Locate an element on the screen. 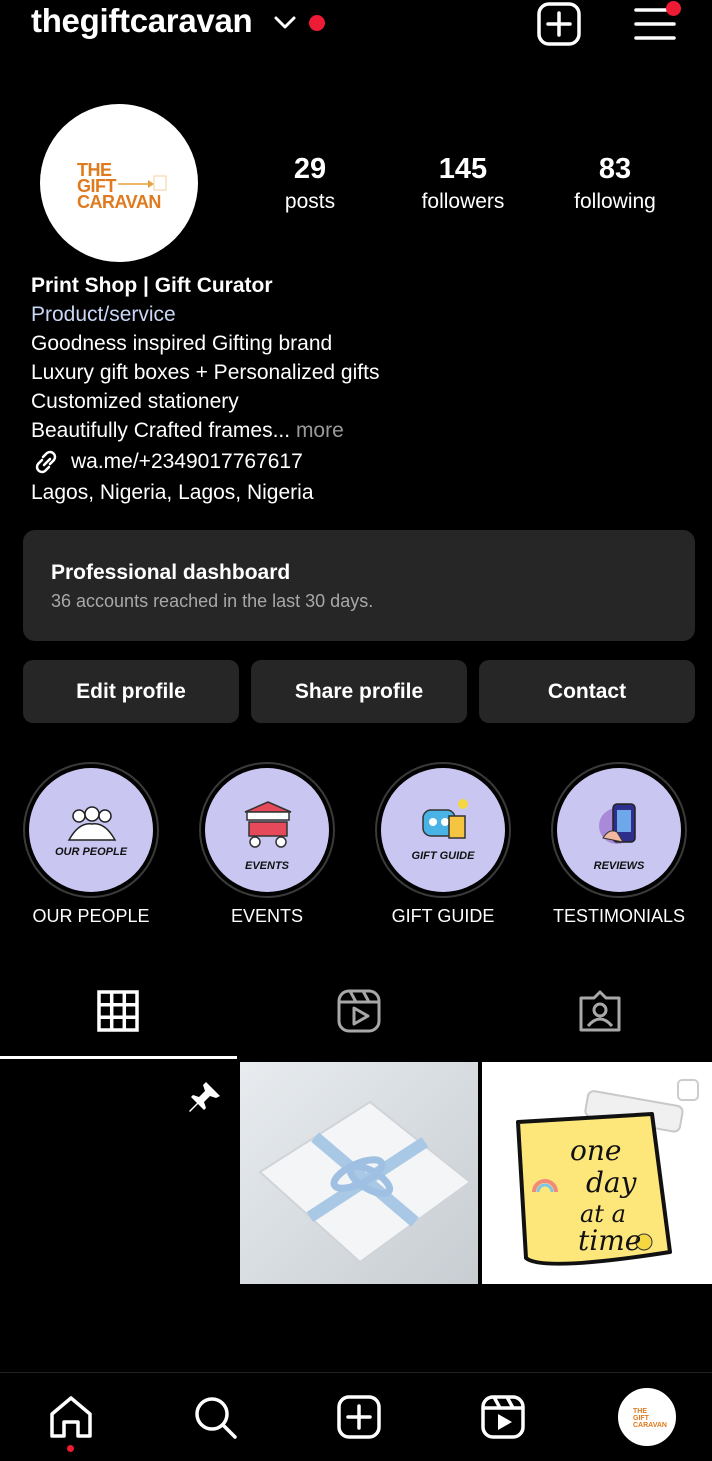  menu-notification-dot is located at coordinates (673, 8).